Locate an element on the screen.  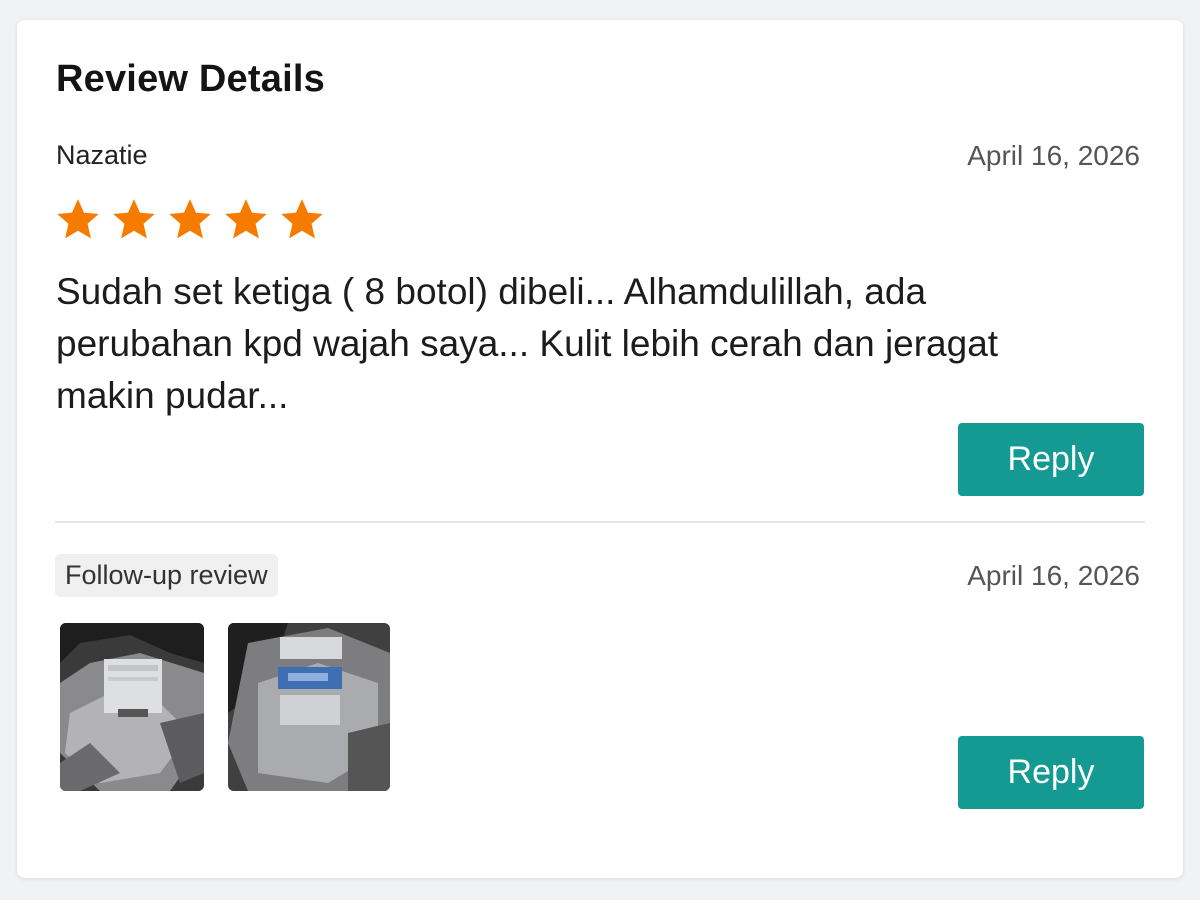
reviewer-name: Nazatie is located at coordinates (102, 155).